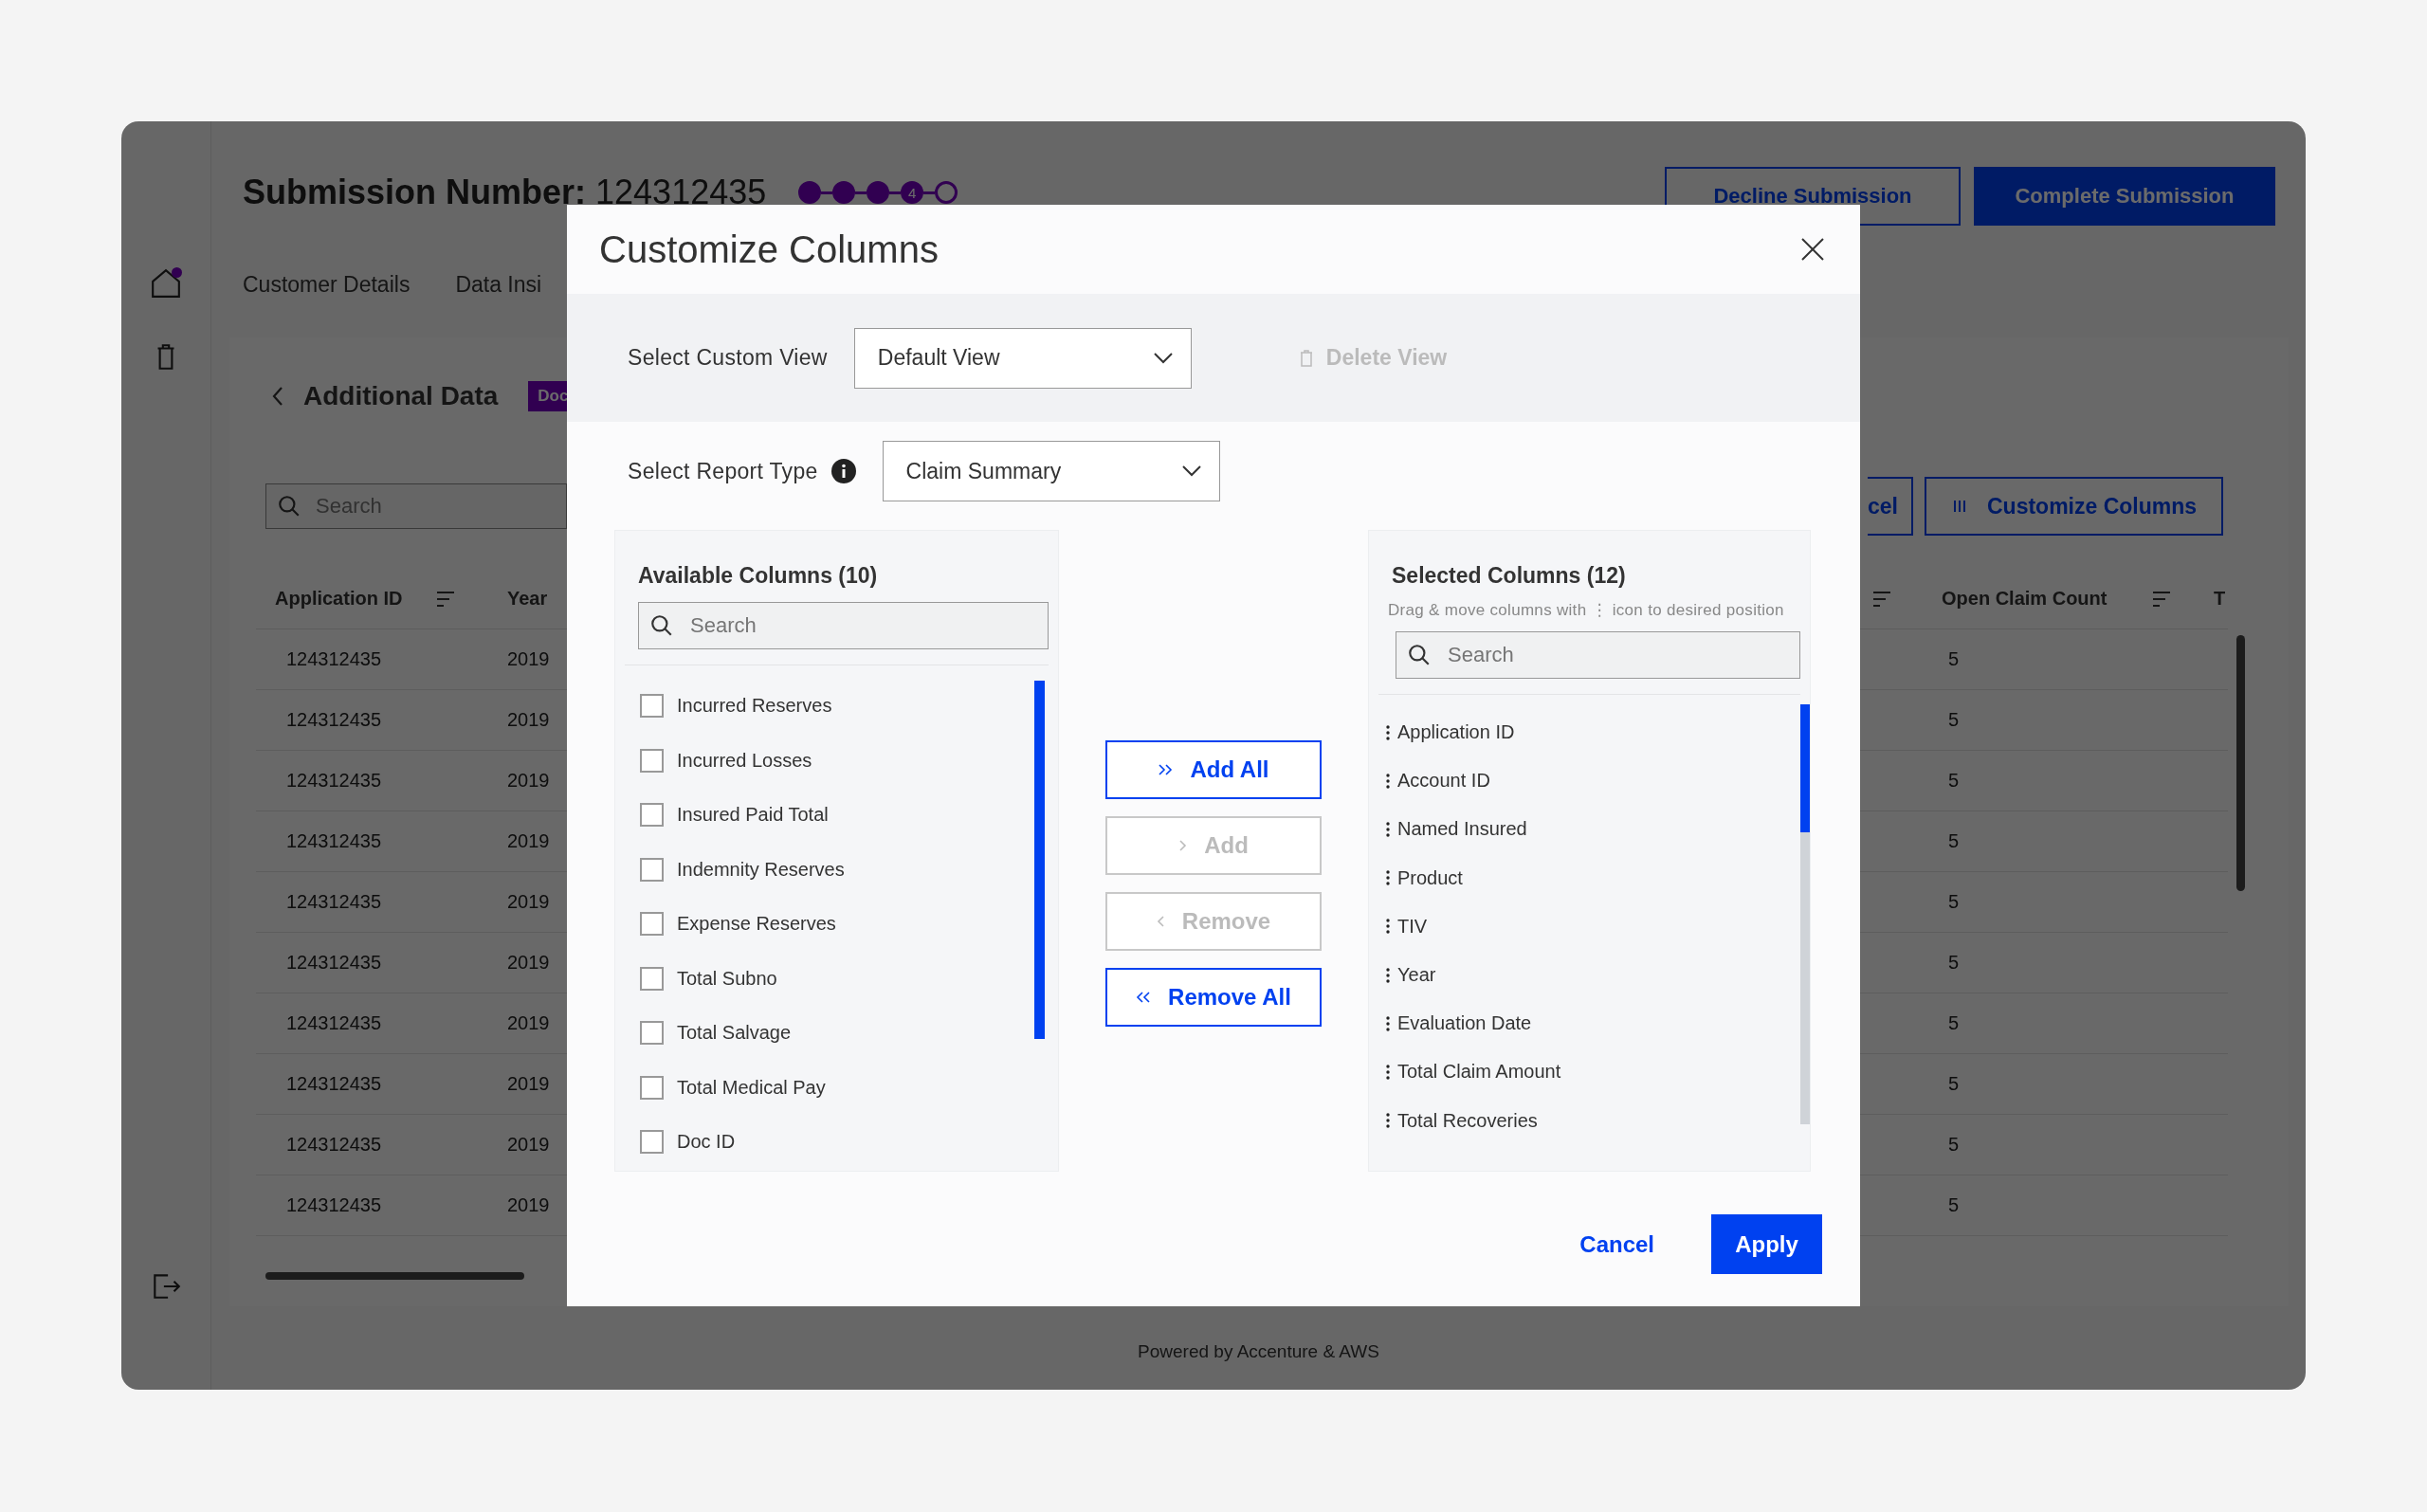 The width and height of the screenshot is (2427, 1512). What do you see at coordinates (527, 599) in the screenshot?
I see `column-header: Year` at bounding box center [527, 599].